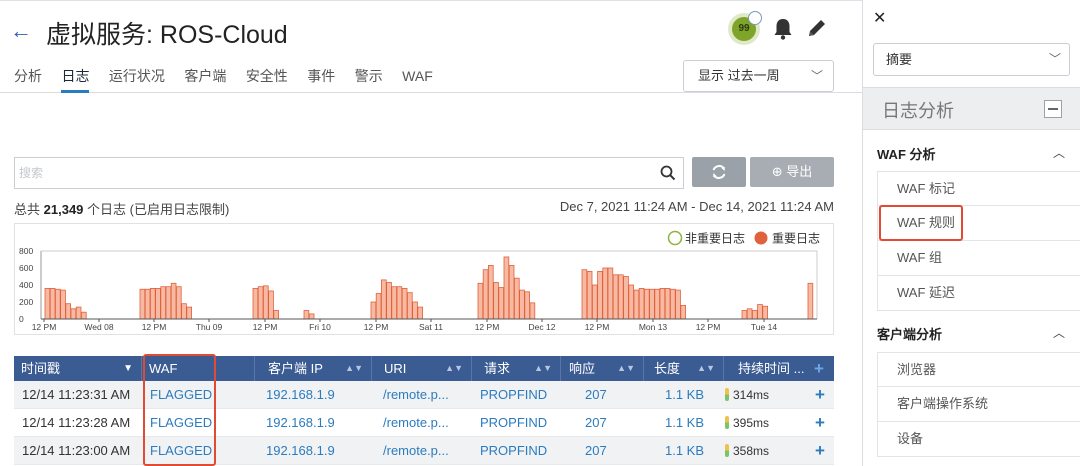 This screenshot has width=1080, height=466. Describe the element at coordinates (21, 31) in the screenshot. I see `back-arrow-icon: ←` at that location.